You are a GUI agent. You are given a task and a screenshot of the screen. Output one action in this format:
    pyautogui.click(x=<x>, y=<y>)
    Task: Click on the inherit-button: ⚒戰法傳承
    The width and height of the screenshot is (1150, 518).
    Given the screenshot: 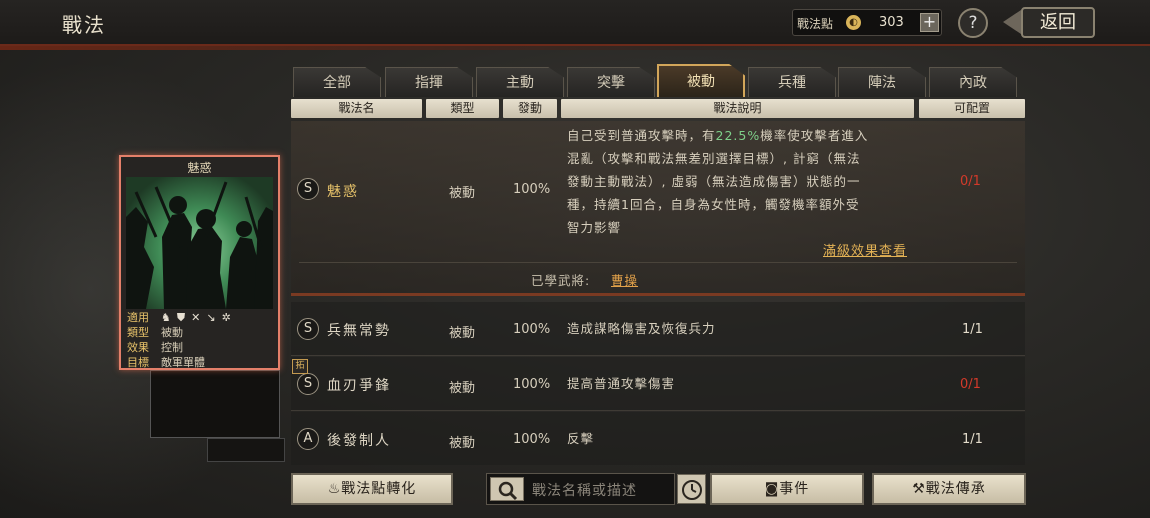 What is the action you would take?
    pyautogui.click(x=949, y=489)
    